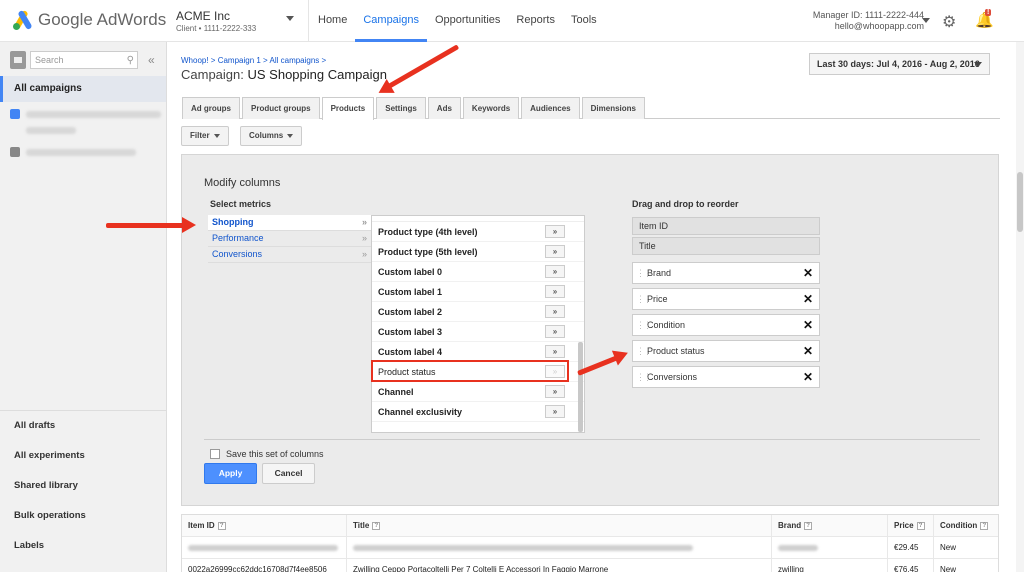 Image resolution: width=1024 pixels, height=572 pixels. What do you see at coordinates (151, 60) in the screenshot?
I see `collapse-sidebar-button: «` at bounding box center [151, 60].